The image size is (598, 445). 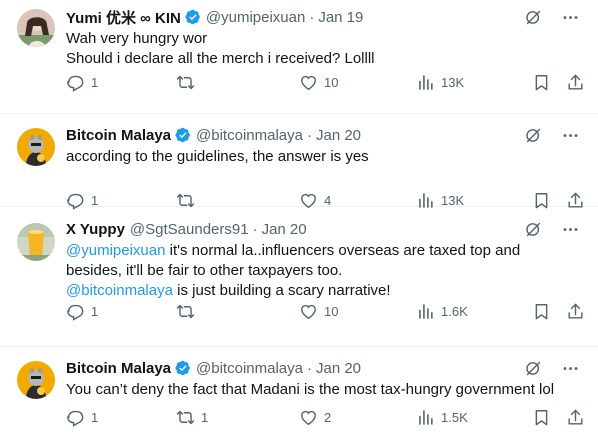 What do you see at coordinates (137, 38) in the screenshot?
I see `tweet-text-line: Wah very hungry wor` at bounding box center [137, 38].